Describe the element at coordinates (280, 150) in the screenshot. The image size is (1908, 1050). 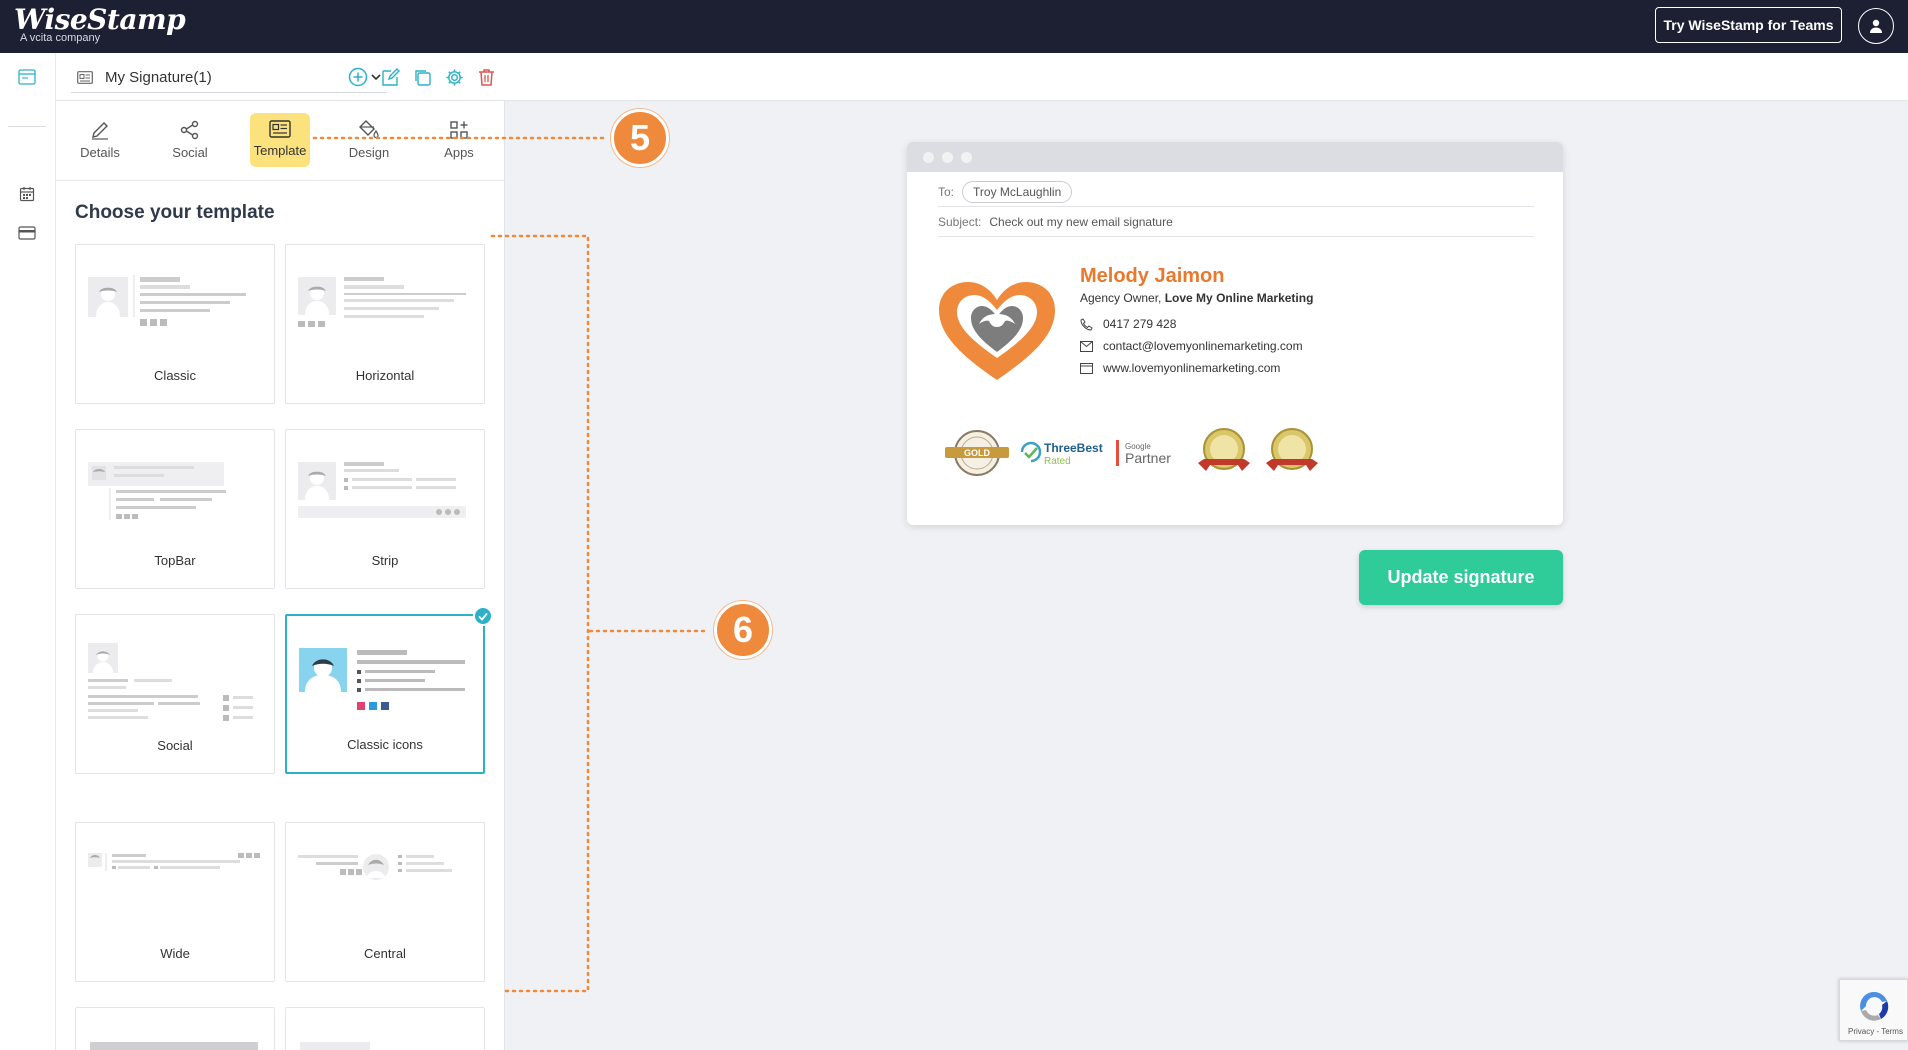
I see `tab-label: Template` at that location.